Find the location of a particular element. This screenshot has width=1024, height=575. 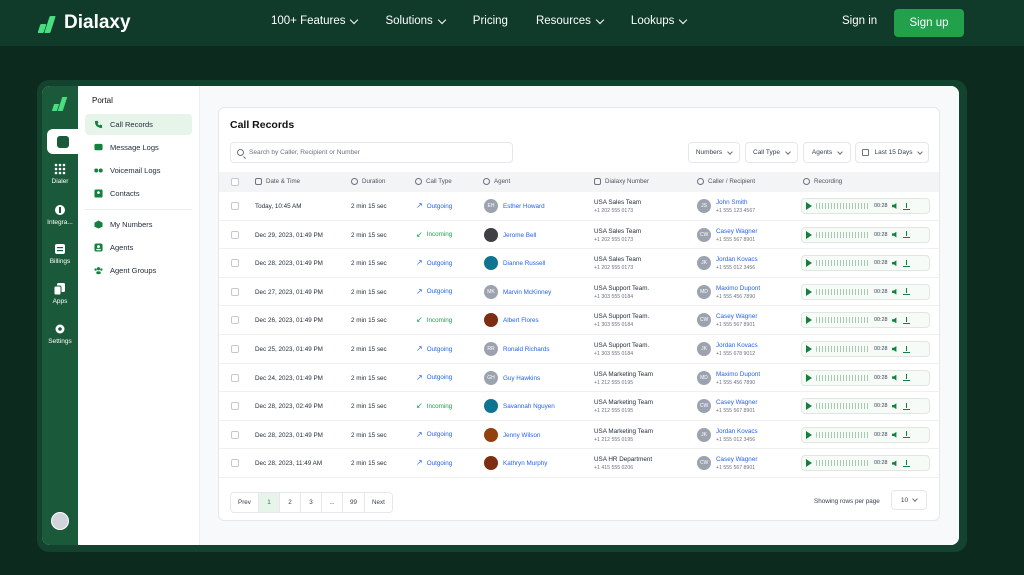

page-button-2: 2 is located at coordinates (290, 502).